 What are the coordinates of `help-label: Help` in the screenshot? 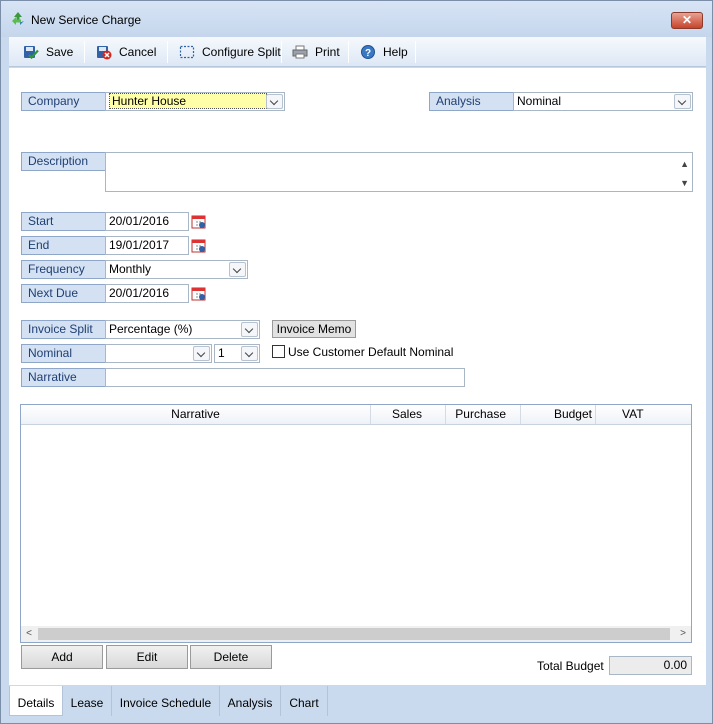 It's located at (395, 52).